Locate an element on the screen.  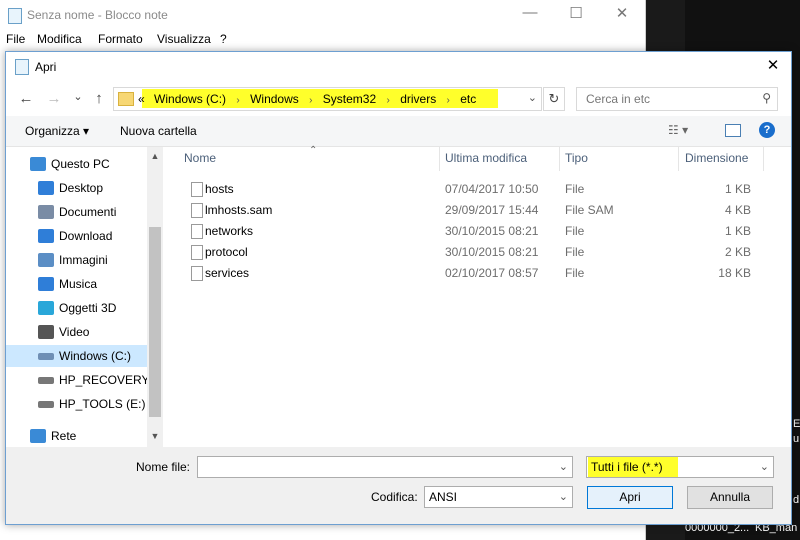
column-header-type: Tipo is located at coordinates (576, 158).